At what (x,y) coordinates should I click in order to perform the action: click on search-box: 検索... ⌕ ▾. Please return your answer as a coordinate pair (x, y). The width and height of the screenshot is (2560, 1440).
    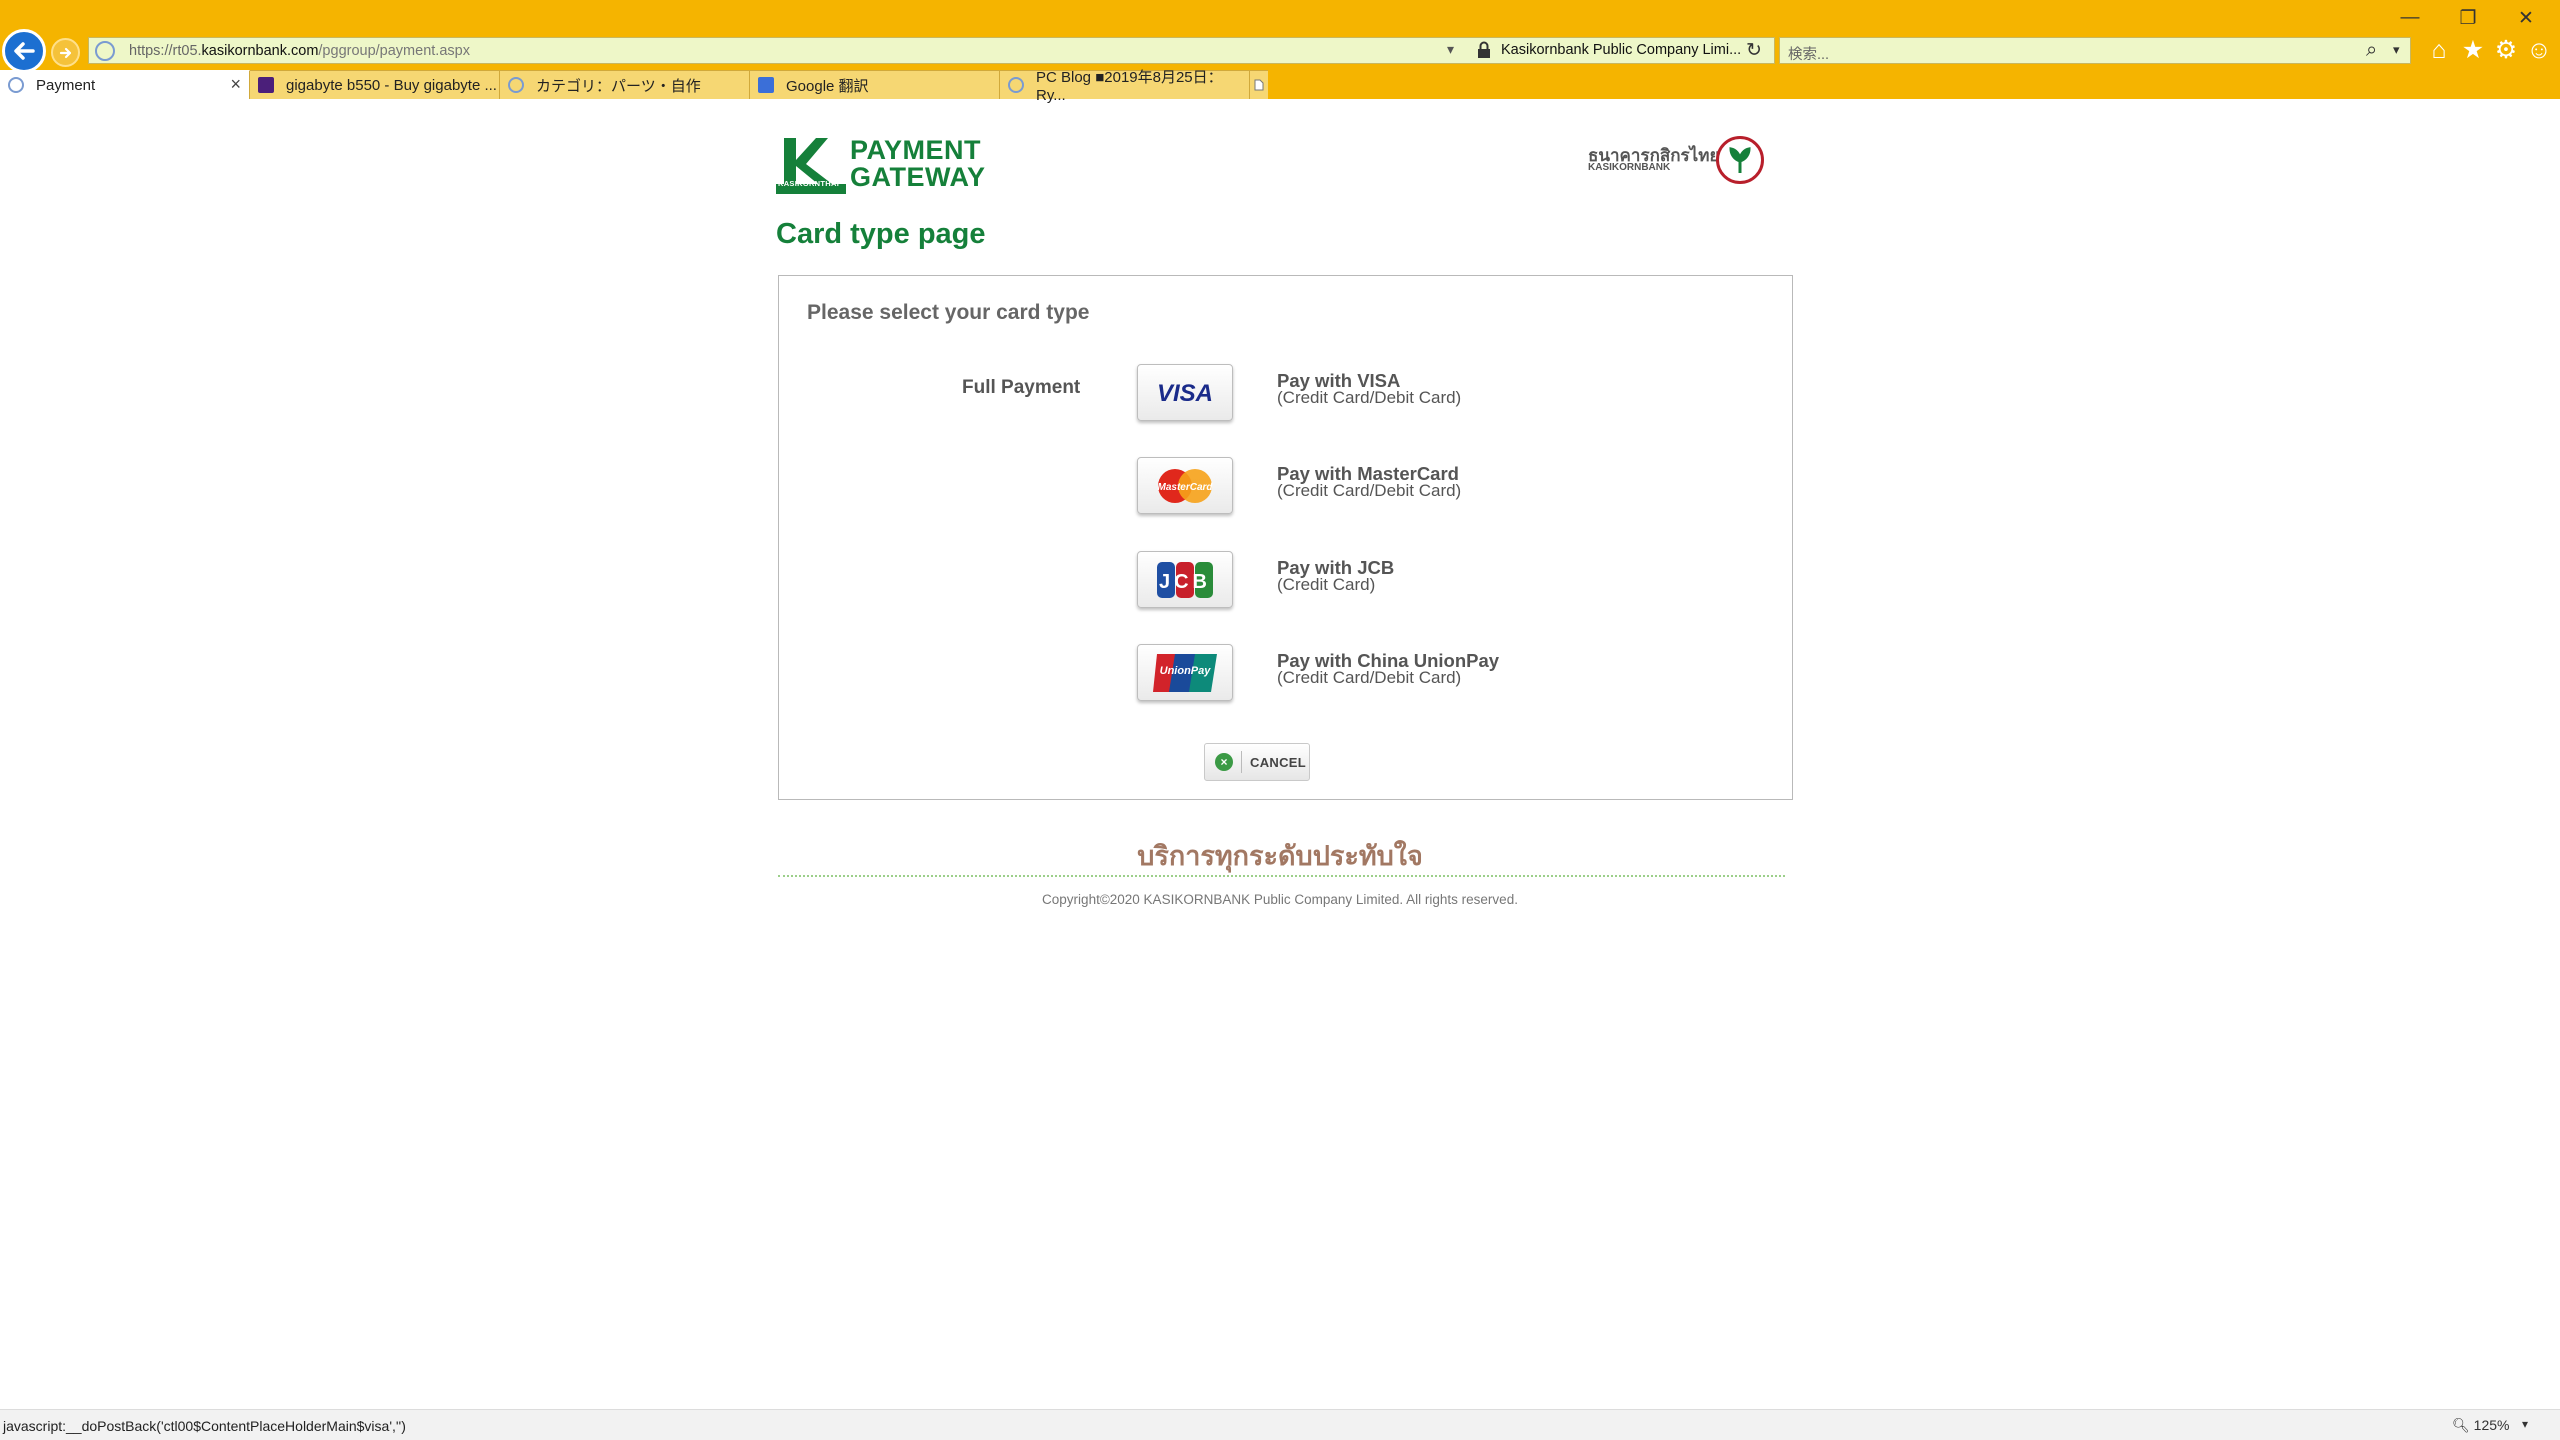
    Looking at the image, I should click on (2095, 50).